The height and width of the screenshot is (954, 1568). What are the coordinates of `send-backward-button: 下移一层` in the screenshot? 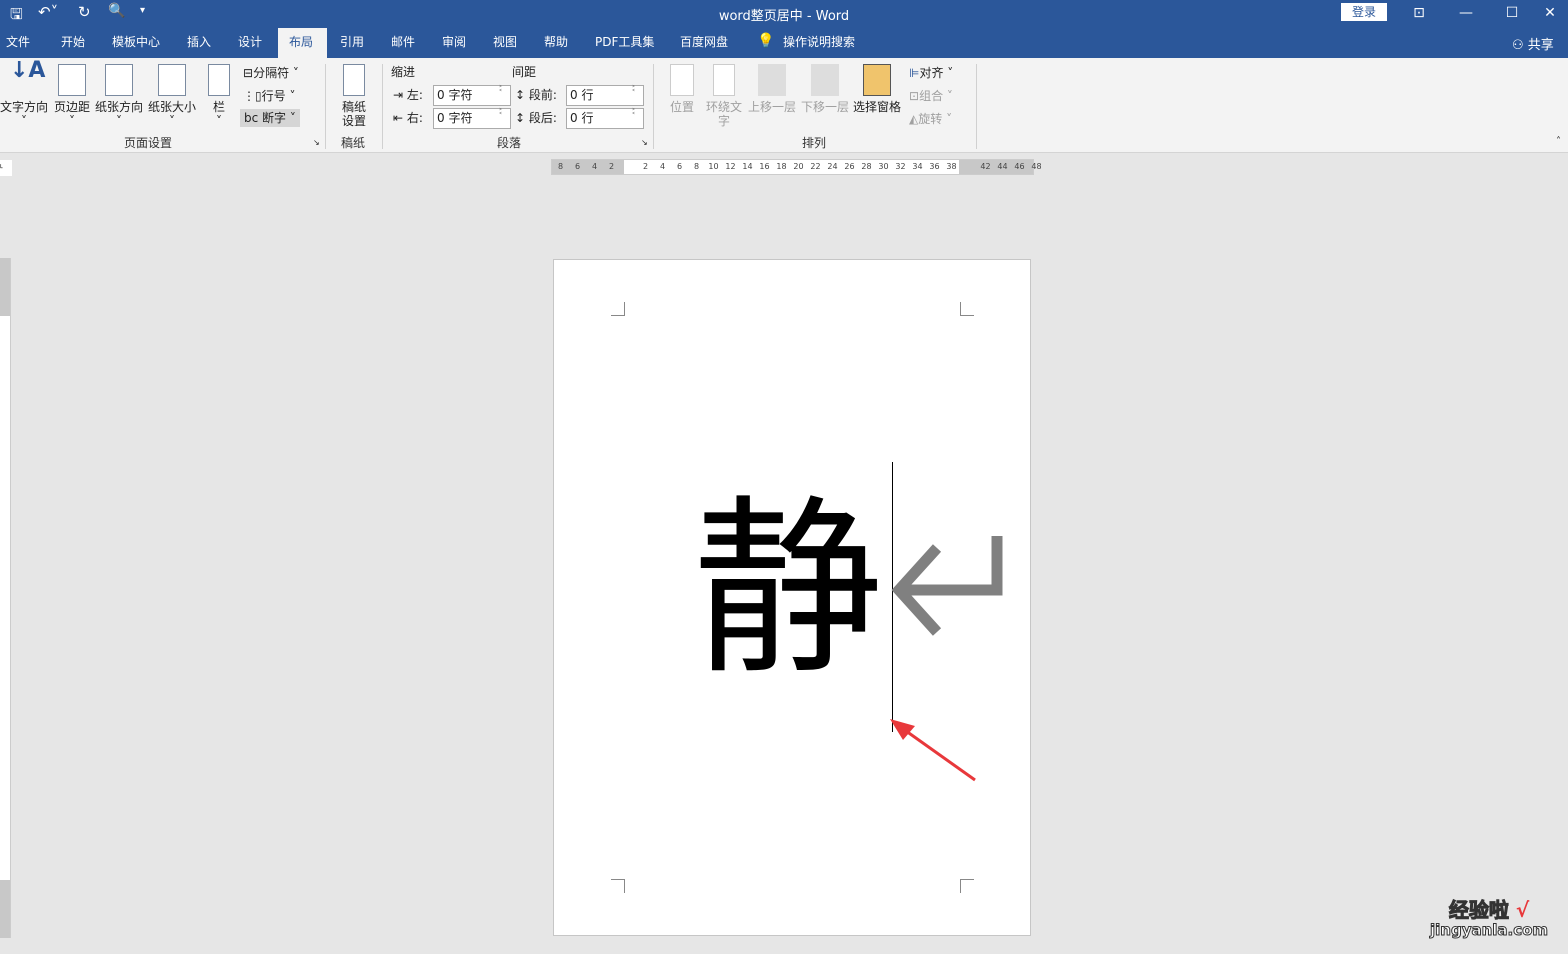 It's located at (825, 89).